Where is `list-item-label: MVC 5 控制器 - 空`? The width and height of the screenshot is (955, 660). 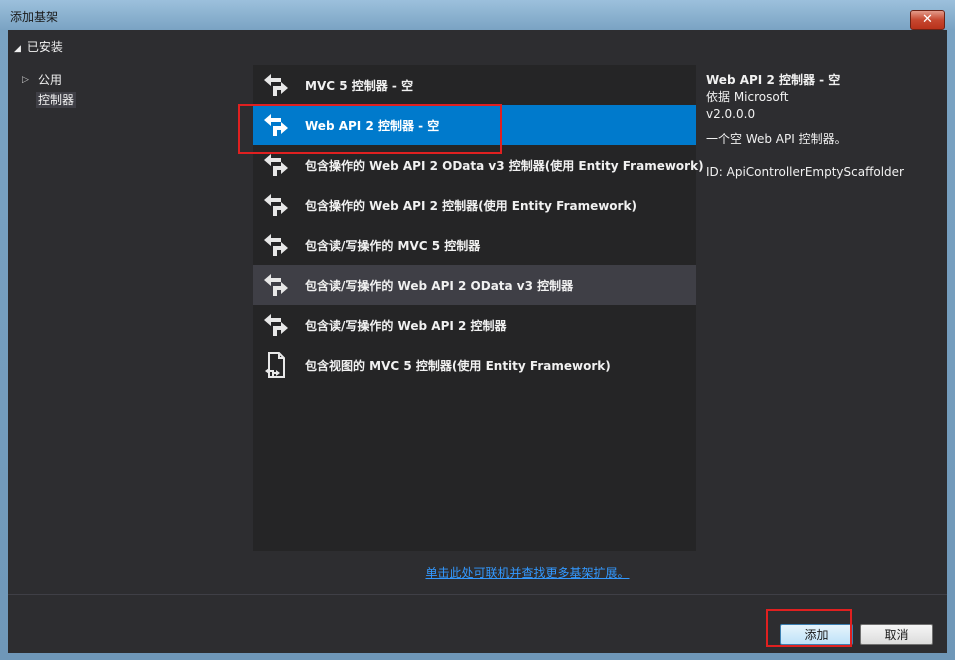 list-item-label: MVC 5 控制器 - 空 is located at coordinates (359, 86).